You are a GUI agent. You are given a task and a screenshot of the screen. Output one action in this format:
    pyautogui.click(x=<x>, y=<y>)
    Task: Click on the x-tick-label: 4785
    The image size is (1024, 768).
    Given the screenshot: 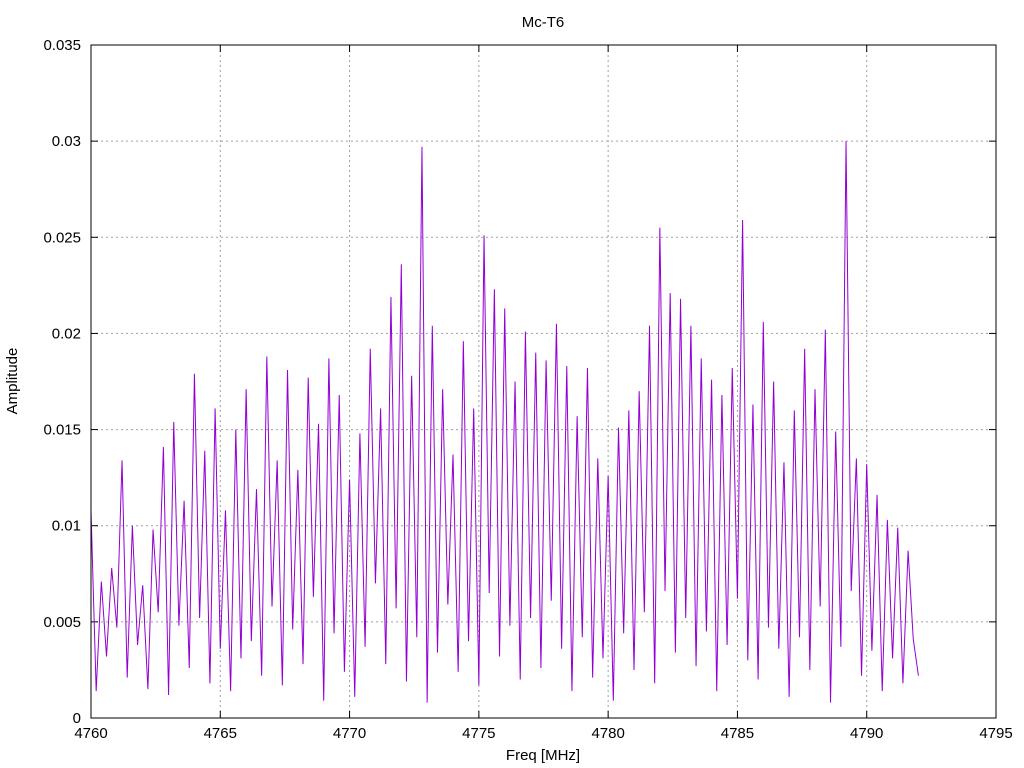 What is the action you would take?
    pyautogui.click(x=737, y=733)
    